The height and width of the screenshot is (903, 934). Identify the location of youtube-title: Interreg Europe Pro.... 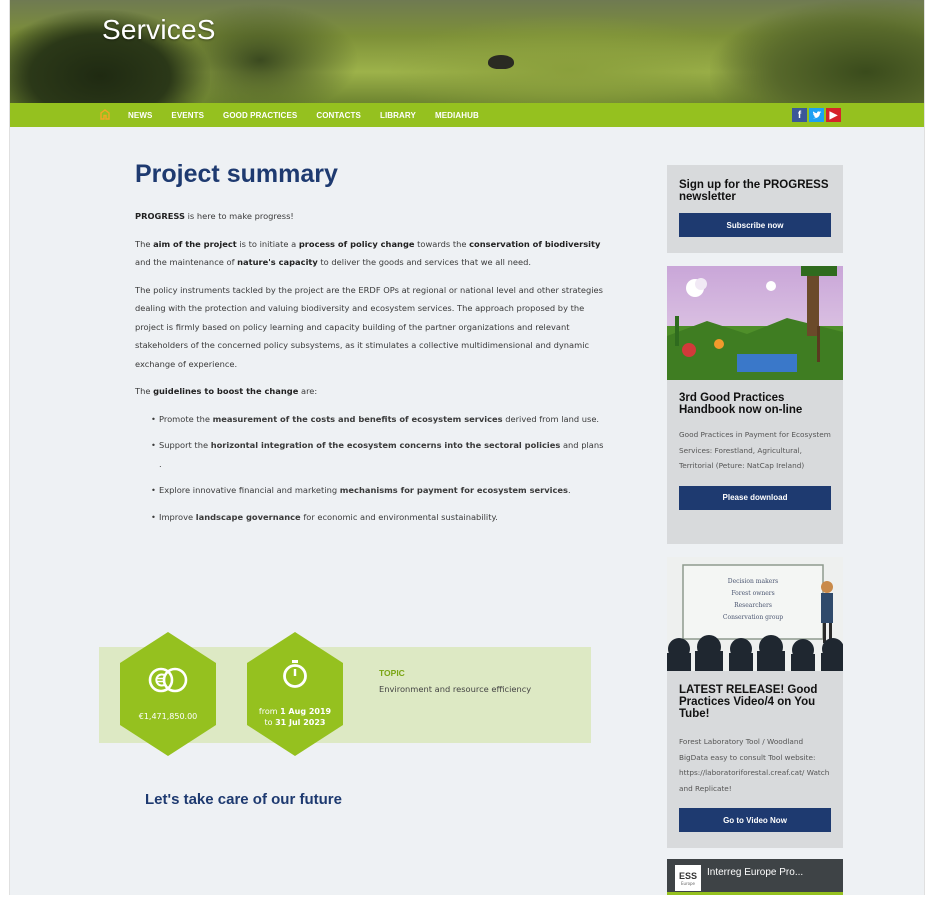
(755, 872).